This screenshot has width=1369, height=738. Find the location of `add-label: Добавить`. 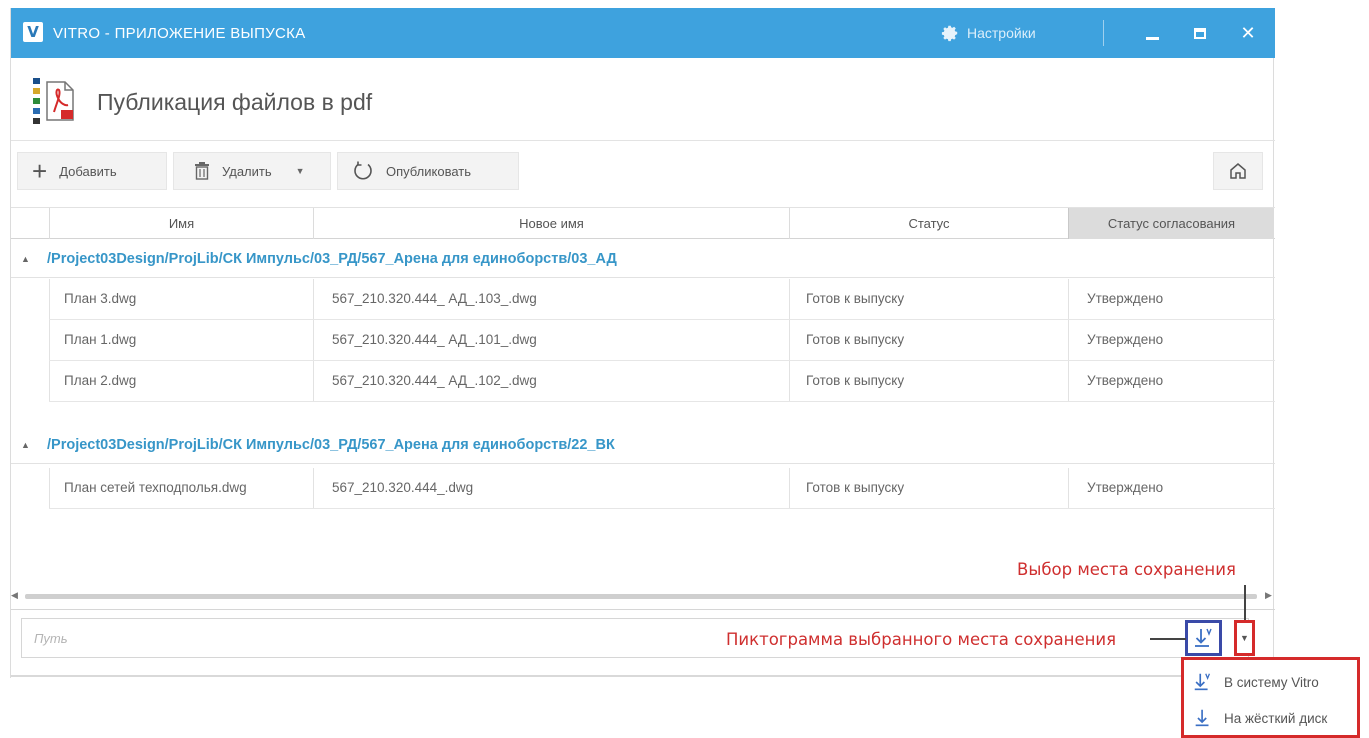

add-label: Добавить is located at coordinates (88, 171).